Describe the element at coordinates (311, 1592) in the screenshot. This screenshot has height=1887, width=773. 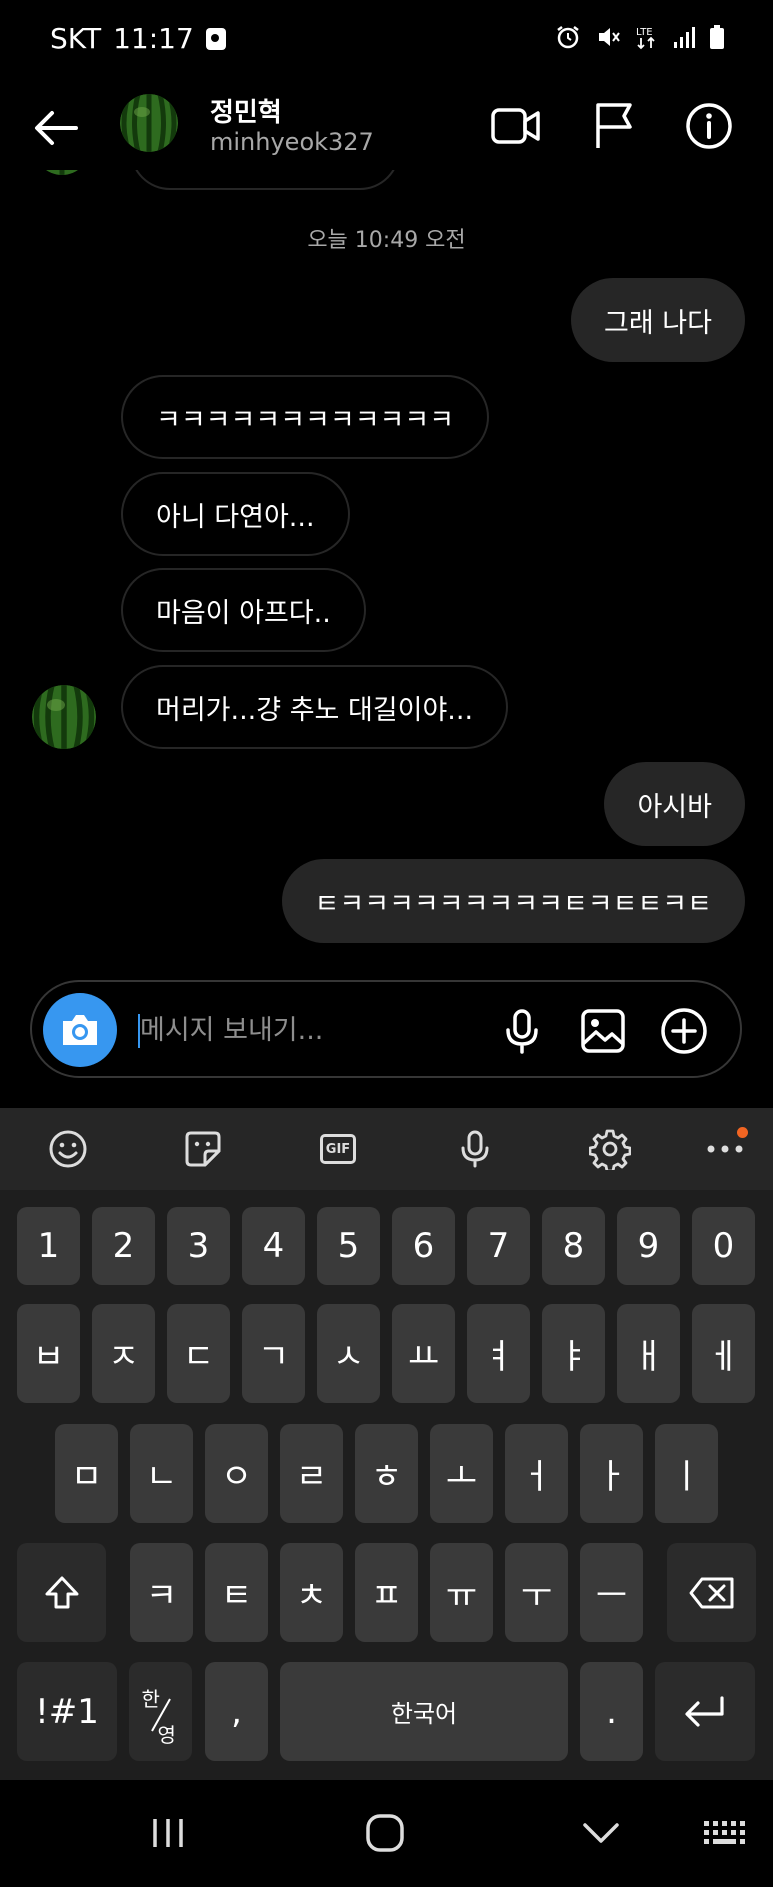
I see `key-chieut: ㅊ` at that location.